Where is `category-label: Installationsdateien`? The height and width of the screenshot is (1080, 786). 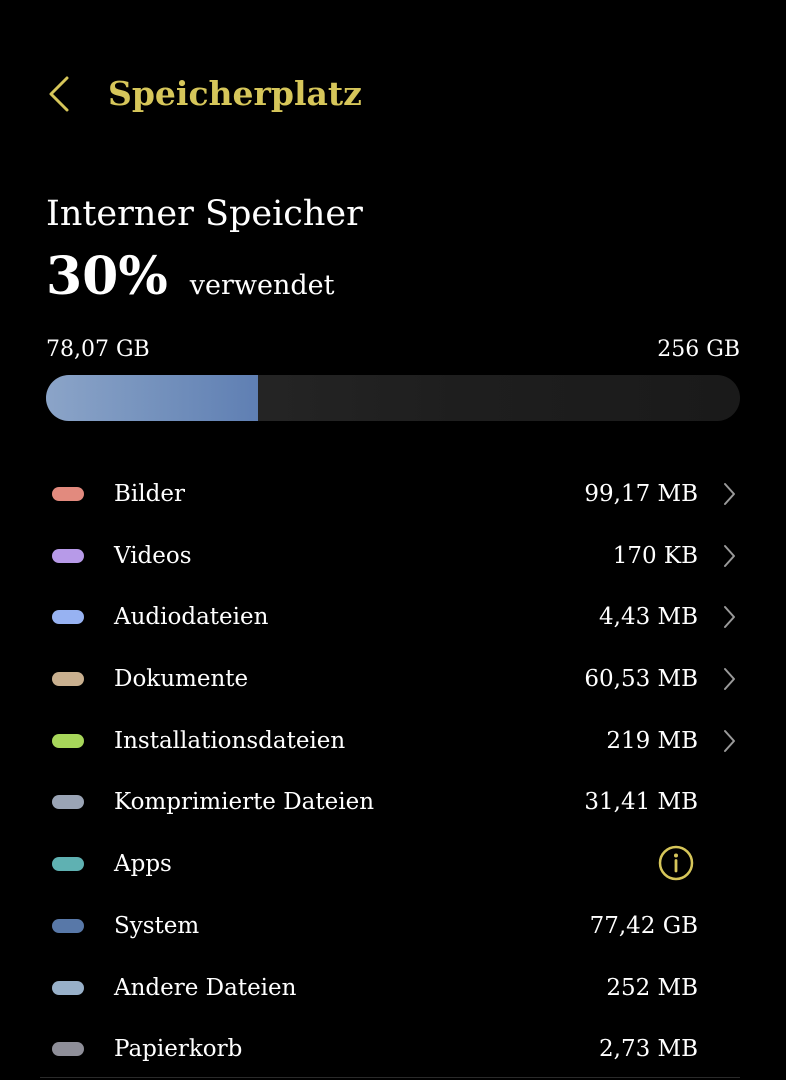
category-label: Installationsdateien is located at coordinates (230, 740).